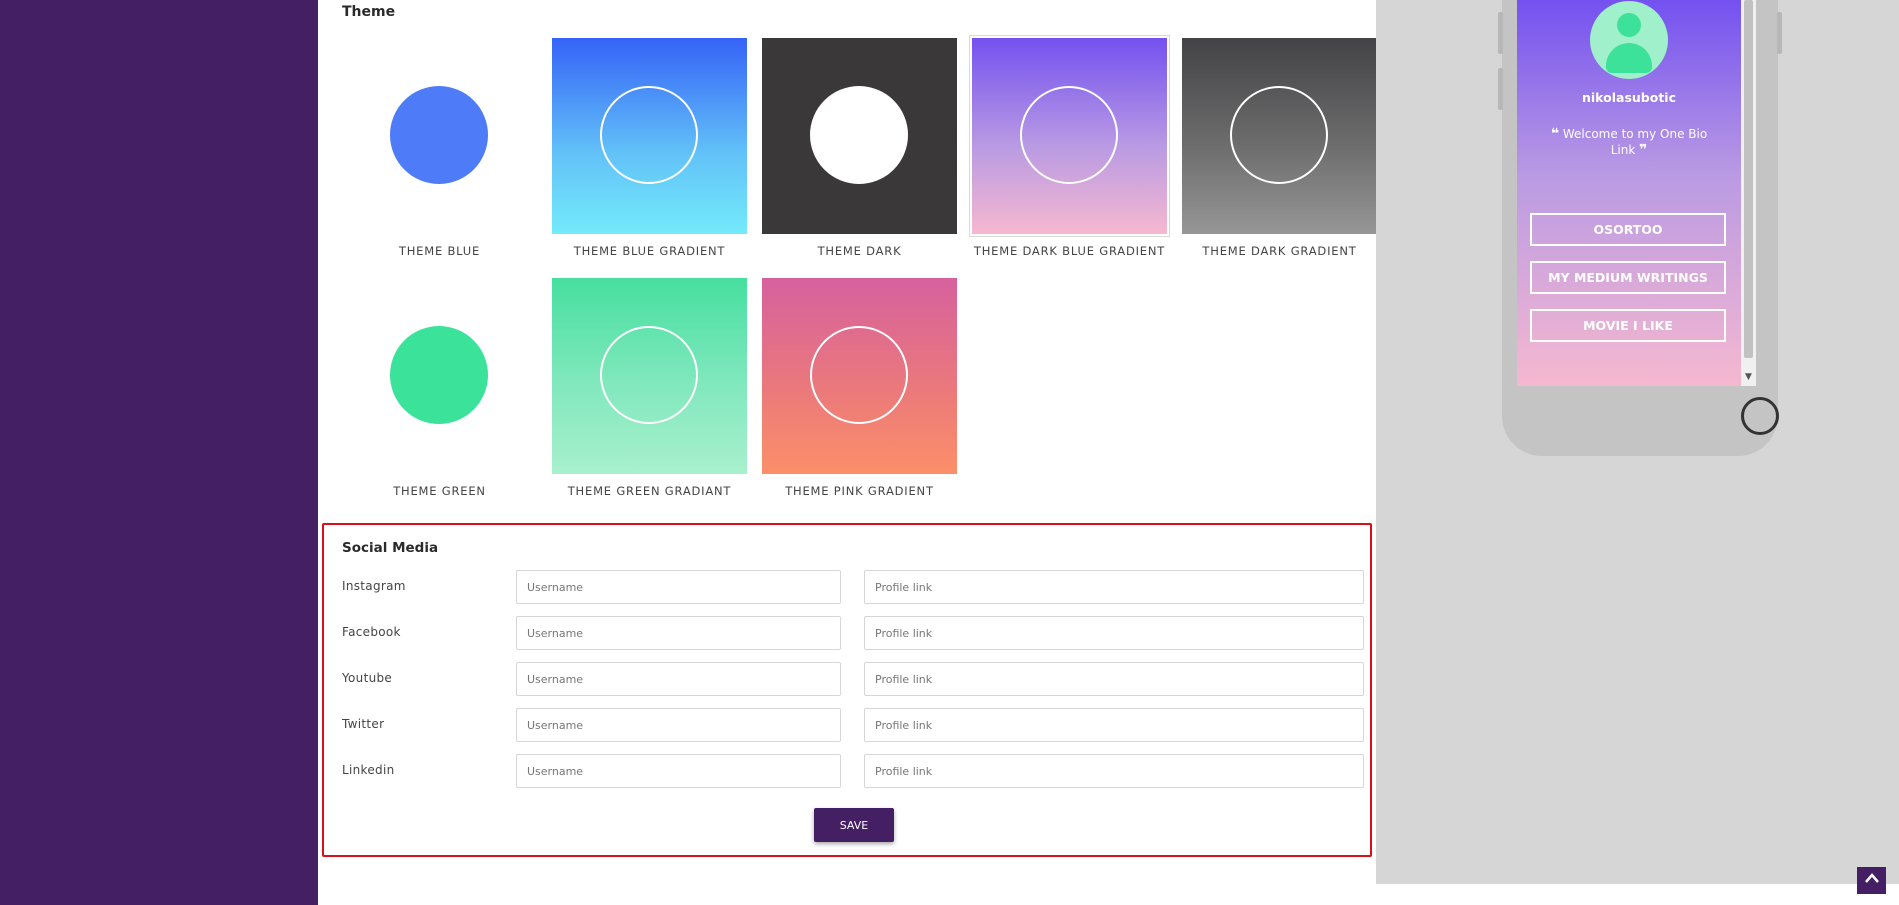 This screenshot has height=905, width=1899. Describe the element at coordinates (1635, 142) in the screenshot. I see `preview-bio-text: Welcome to my One Bio Link` at that location.